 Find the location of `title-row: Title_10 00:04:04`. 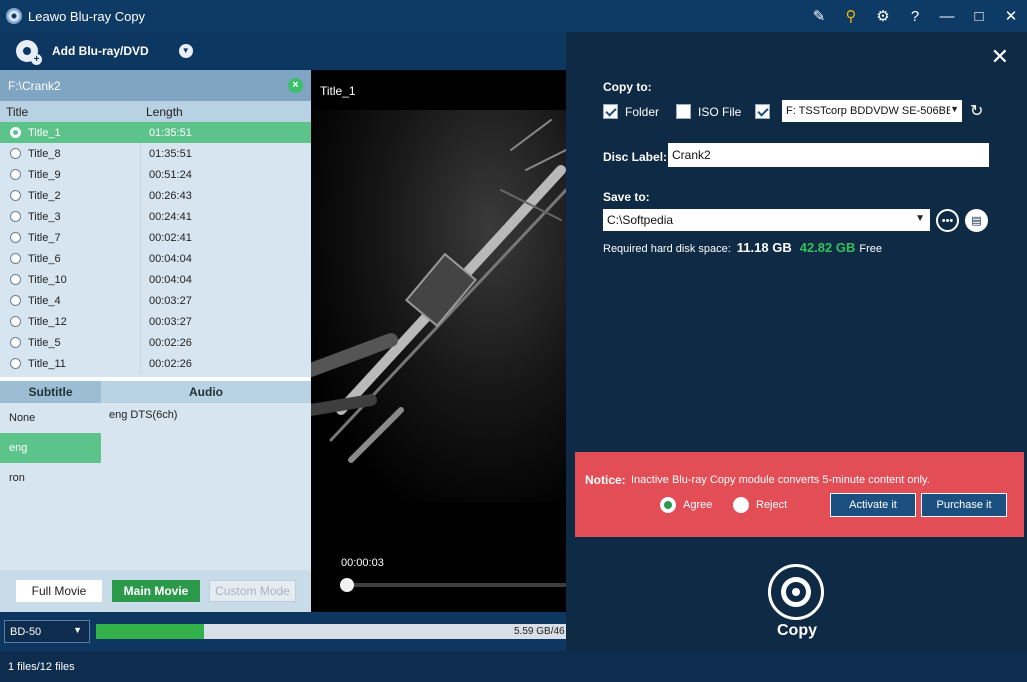

title-row: Title_10 00:04:04 is located at coordinates (155, 279).